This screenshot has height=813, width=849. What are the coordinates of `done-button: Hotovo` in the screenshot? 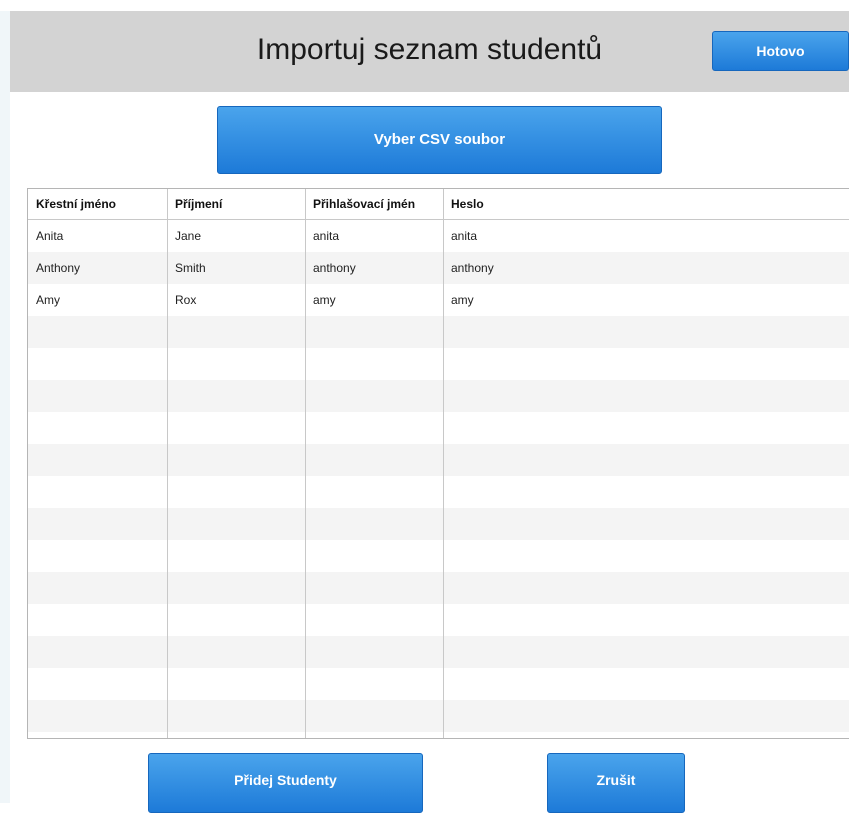 It's located at (780, 51).